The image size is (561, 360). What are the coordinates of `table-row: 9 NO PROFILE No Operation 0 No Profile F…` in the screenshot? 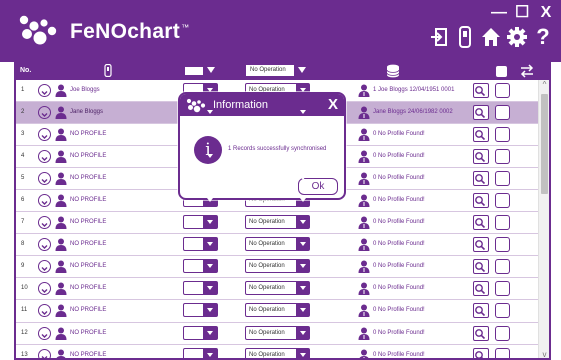 It's located at (278, 267).